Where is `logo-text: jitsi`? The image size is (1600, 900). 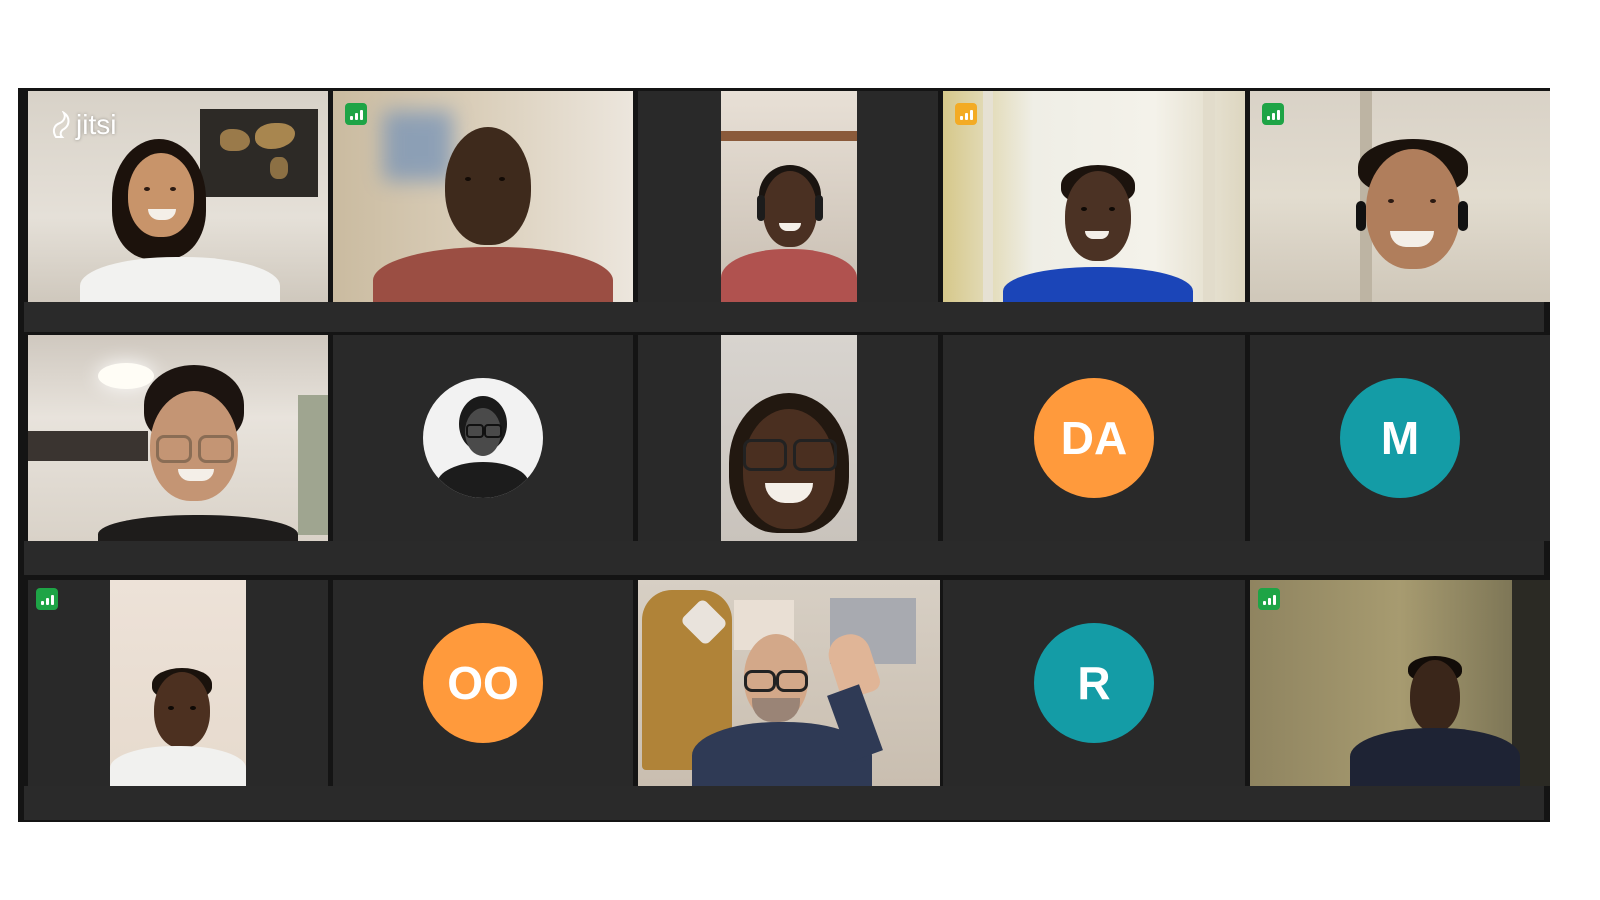
logo-text: jitsi is located at coordinates (96, 124).